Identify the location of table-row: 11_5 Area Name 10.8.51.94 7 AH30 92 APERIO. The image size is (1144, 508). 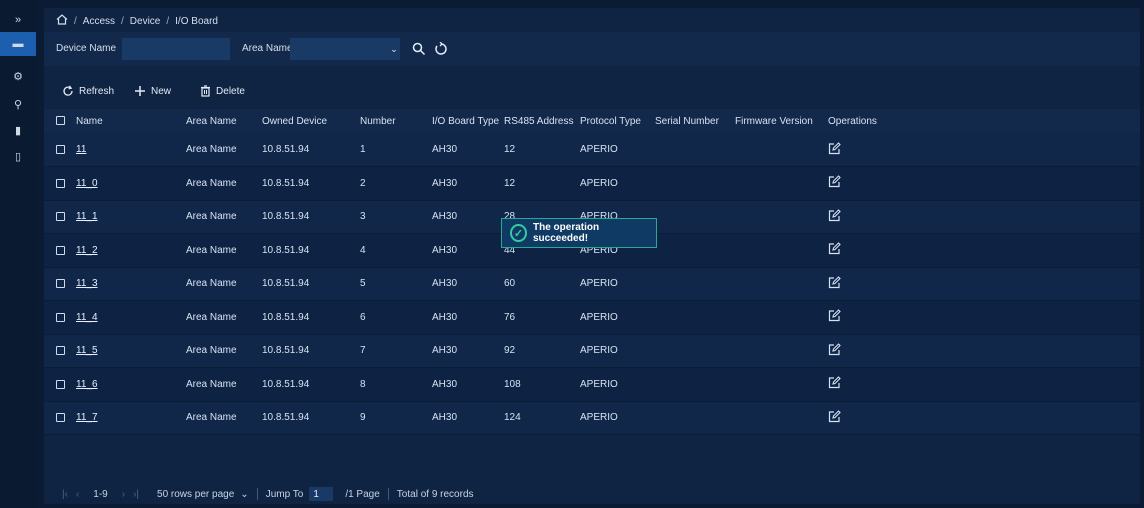
(592, 351).